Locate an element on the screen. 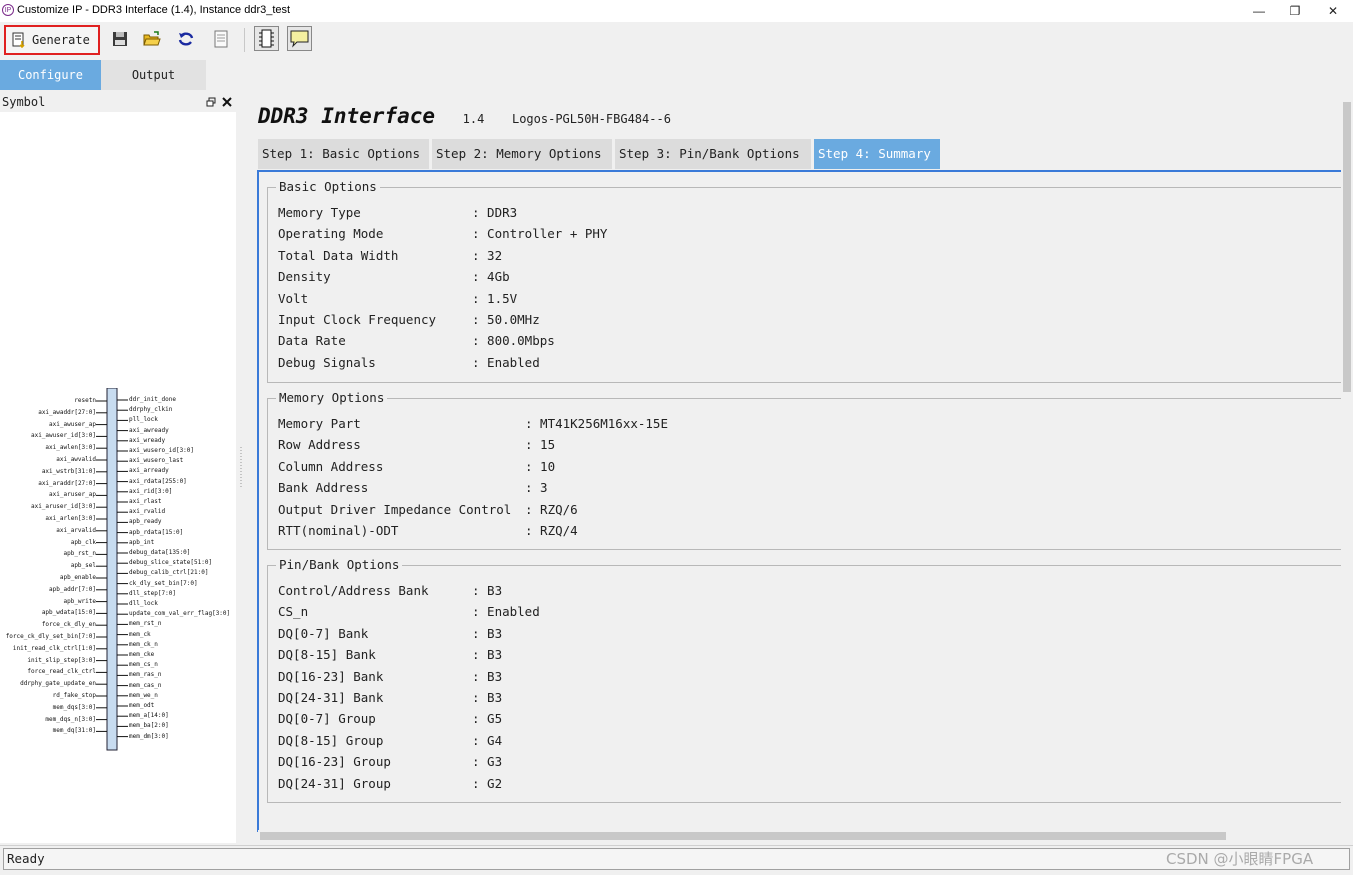 The width and height of the screenshot is (1353, 875). option-value: : 32 is located at coordinates (487, 255).